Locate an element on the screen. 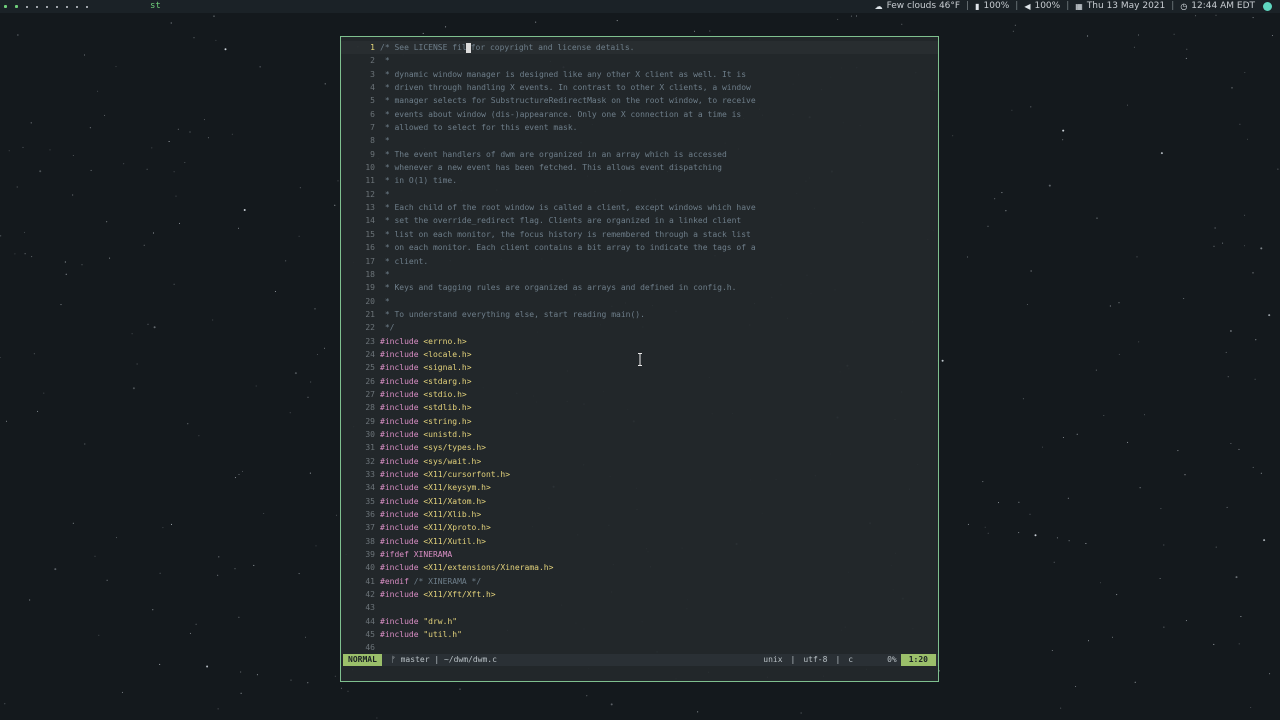 Image resolution: width=1280 pixels, height=720 pixels. line-number: 16 is located at coordinates (370, 248).